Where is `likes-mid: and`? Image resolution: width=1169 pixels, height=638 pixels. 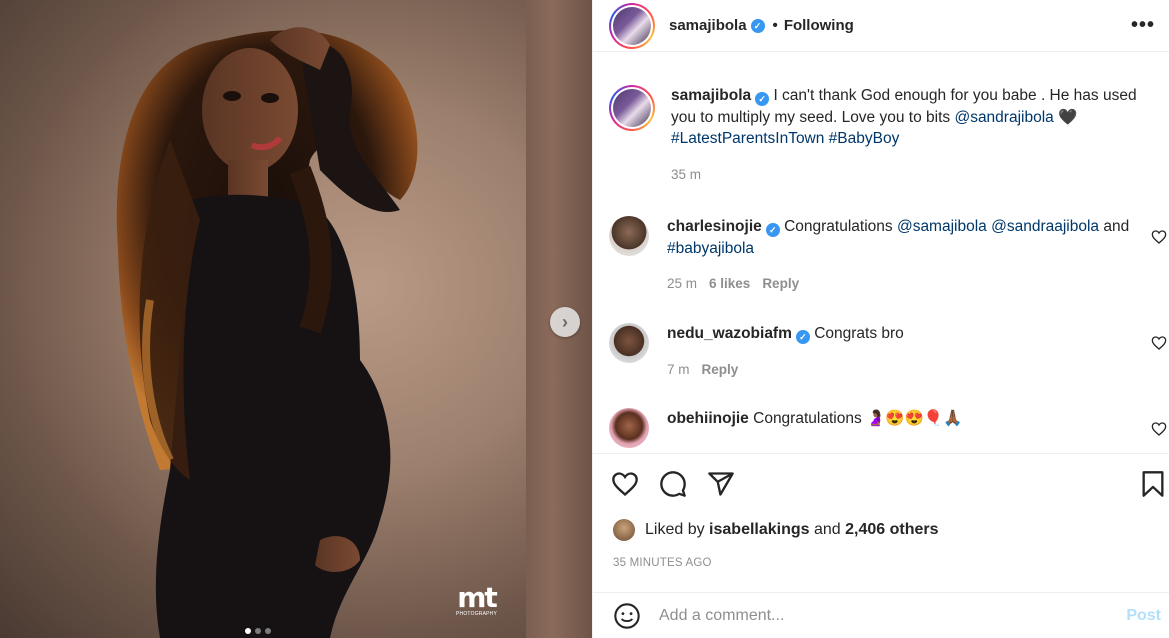 likes-mid: and is located at coordinates (827, 529).